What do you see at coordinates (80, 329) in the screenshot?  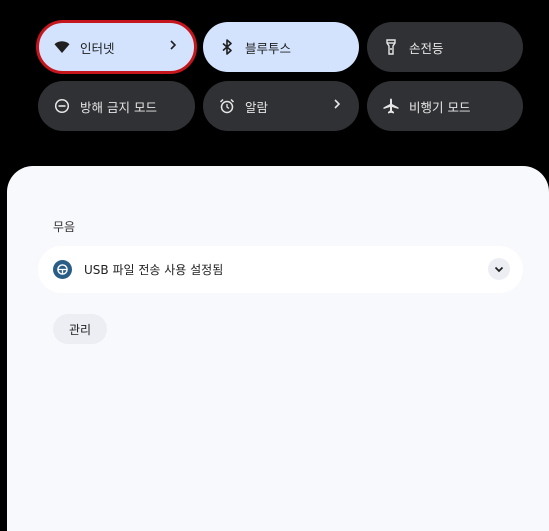 I see `manage-button: 관리` at bounding box center [80, 329].